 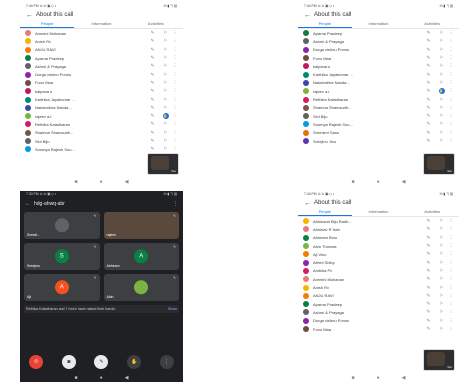 What do you see at coordinates (172, 309) in the screenshot?
I see `show-button: Show` at bounding box center [172, 309].